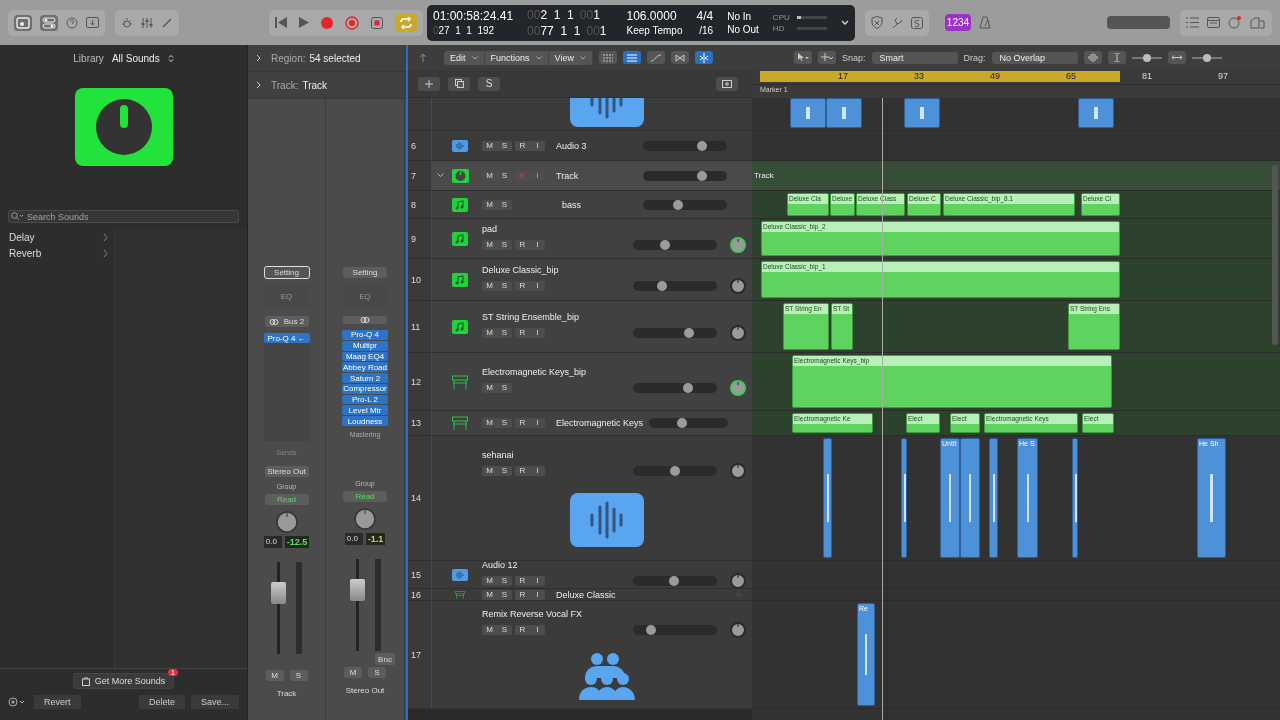  Describe the element at coordinates (617, 372) in the screenshot. I see `track-name: Electromagnetic Keys_bip` at that location.